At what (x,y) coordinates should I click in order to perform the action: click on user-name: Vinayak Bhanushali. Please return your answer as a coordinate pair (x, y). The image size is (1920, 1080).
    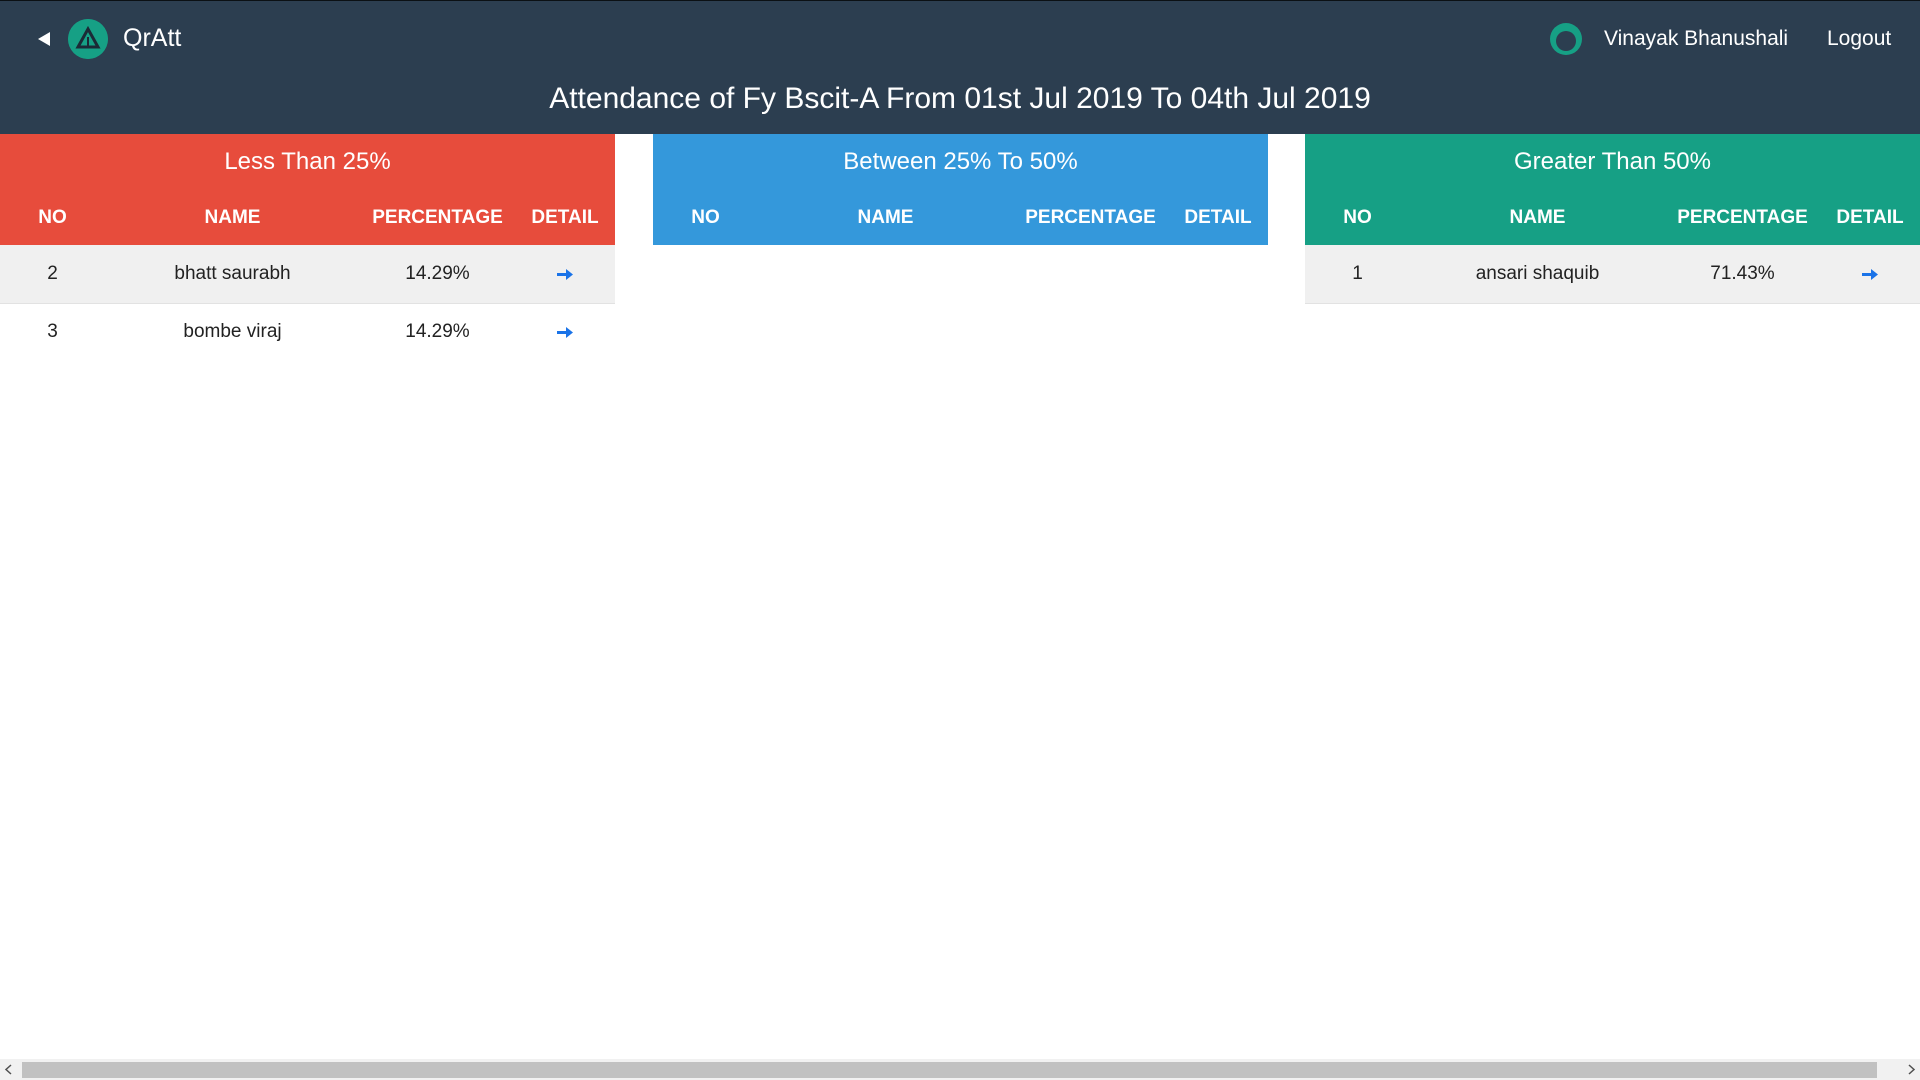
    Looking at the image, I should click on (1696, 39).